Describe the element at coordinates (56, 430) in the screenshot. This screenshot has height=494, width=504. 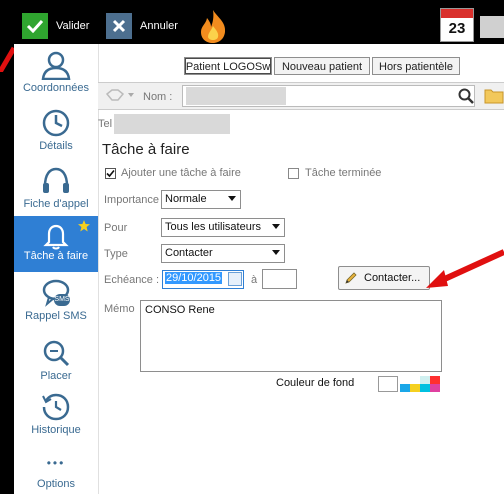
I see `sidebar-item-label: Historique` at that location.